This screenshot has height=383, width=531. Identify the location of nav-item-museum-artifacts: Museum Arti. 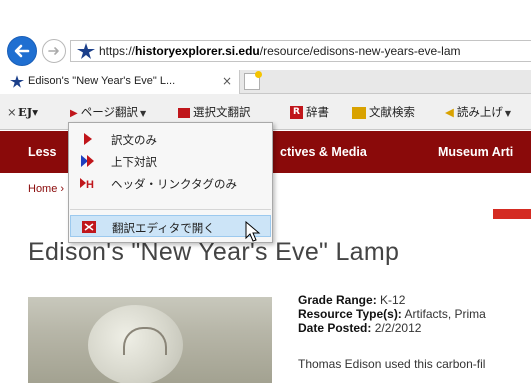
(475, 152).